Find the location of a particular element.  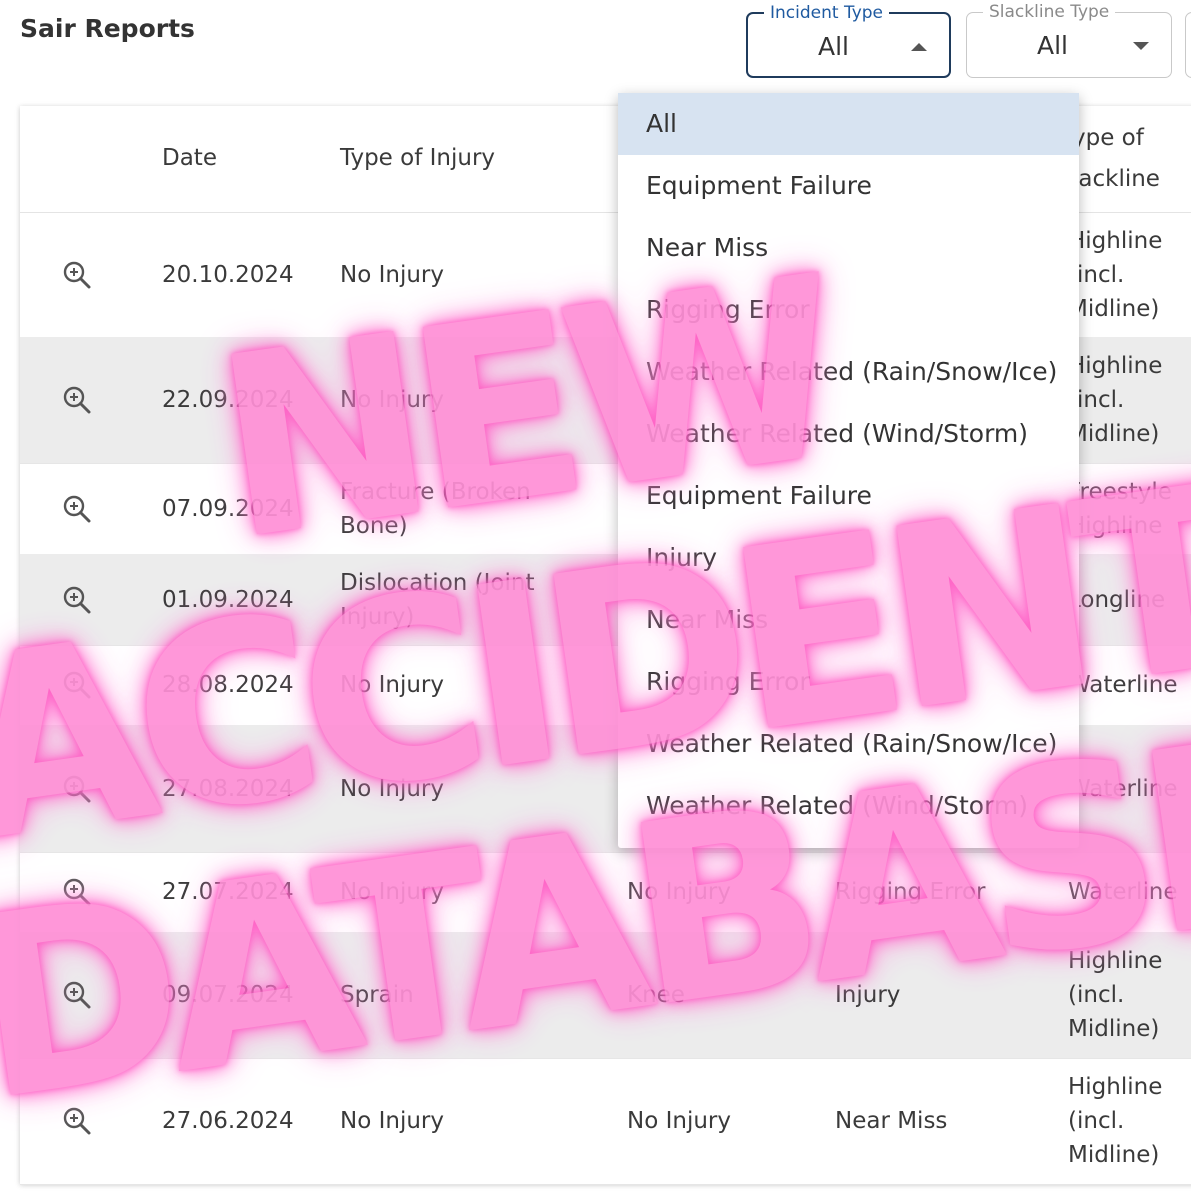

column-header-injury: Type of Injury is located at coordinates (417, 158).